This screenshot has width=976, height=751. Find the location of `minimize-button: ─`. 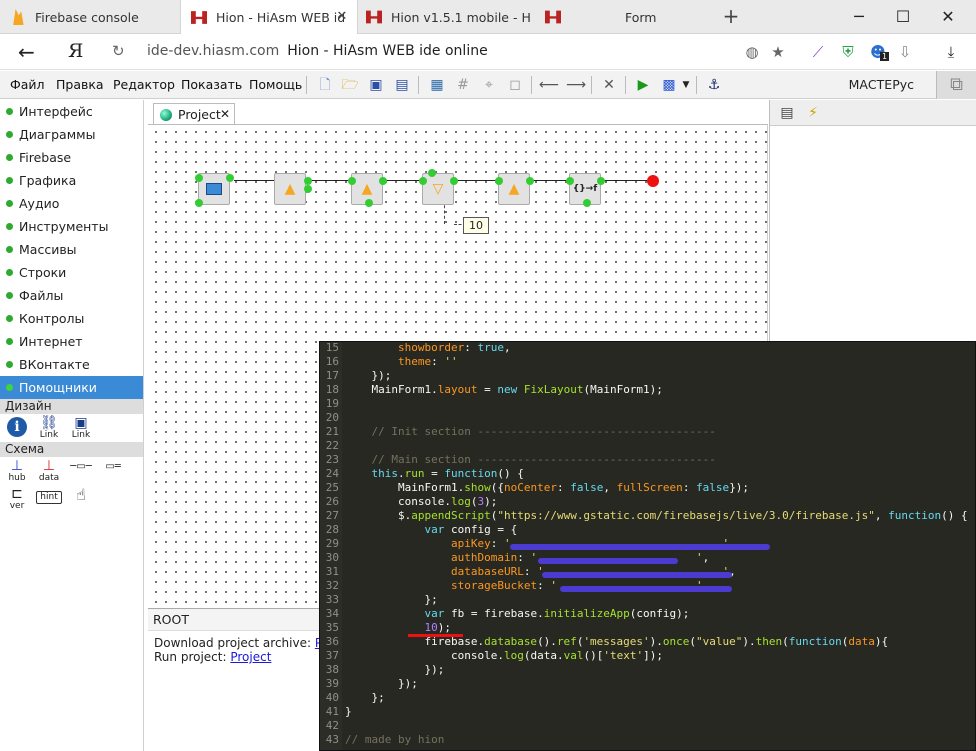

minimize-button: ─ is located at coordinates (859, 17).